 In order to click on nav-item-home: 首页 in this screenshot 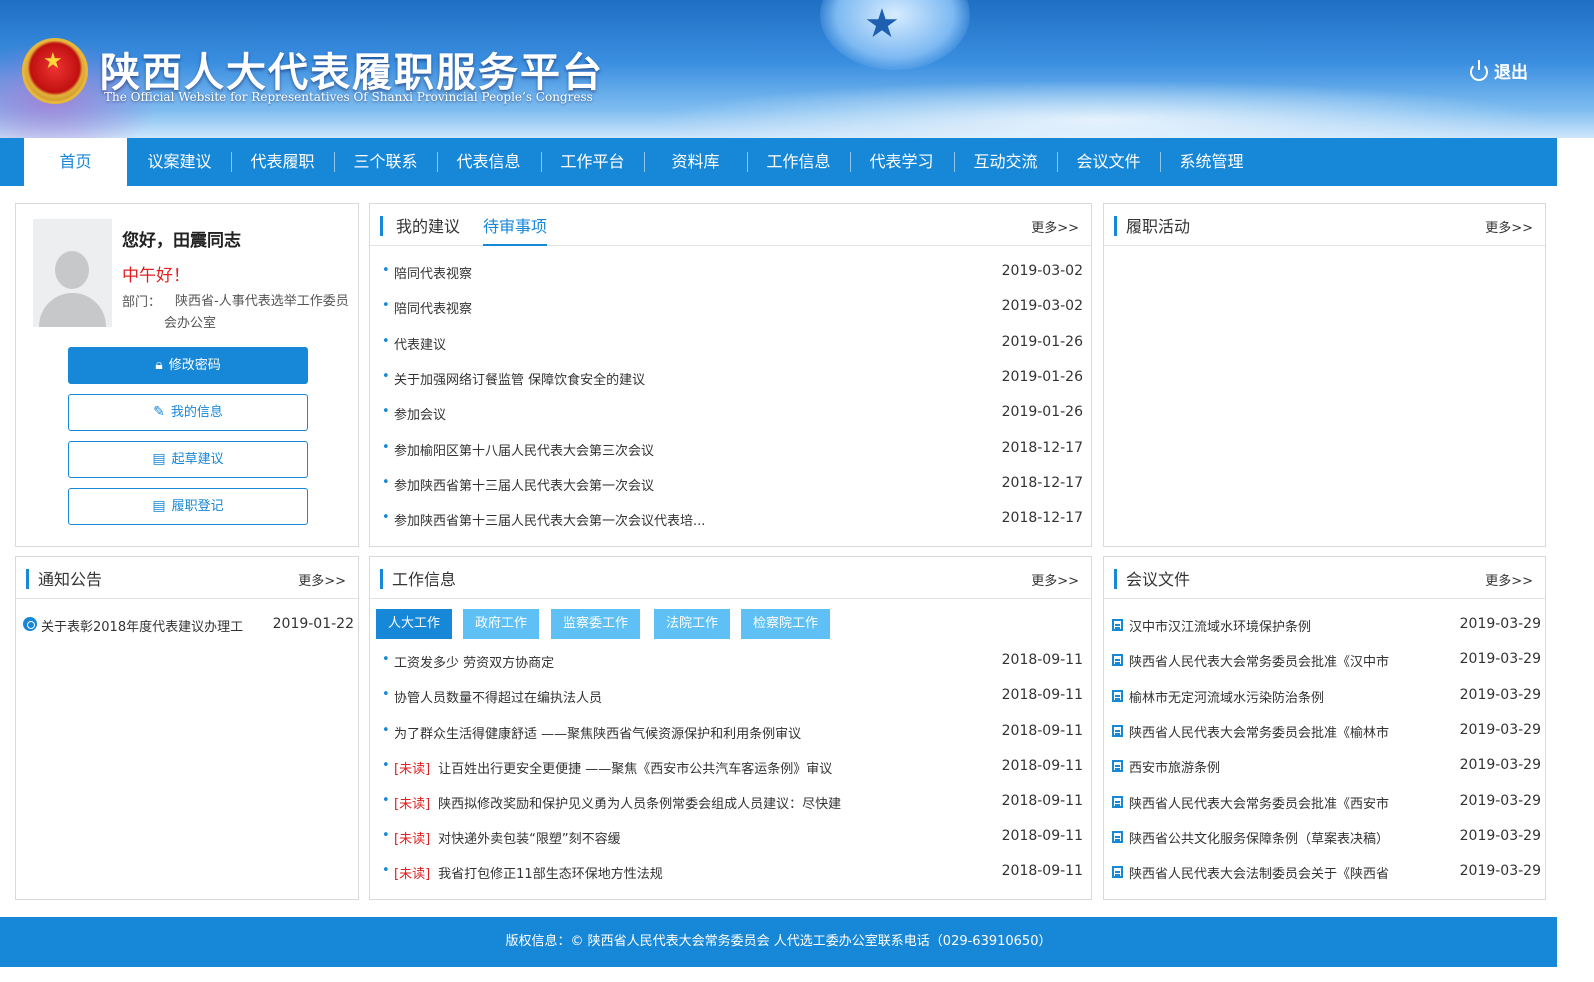, I will do `click(75, 162)`.